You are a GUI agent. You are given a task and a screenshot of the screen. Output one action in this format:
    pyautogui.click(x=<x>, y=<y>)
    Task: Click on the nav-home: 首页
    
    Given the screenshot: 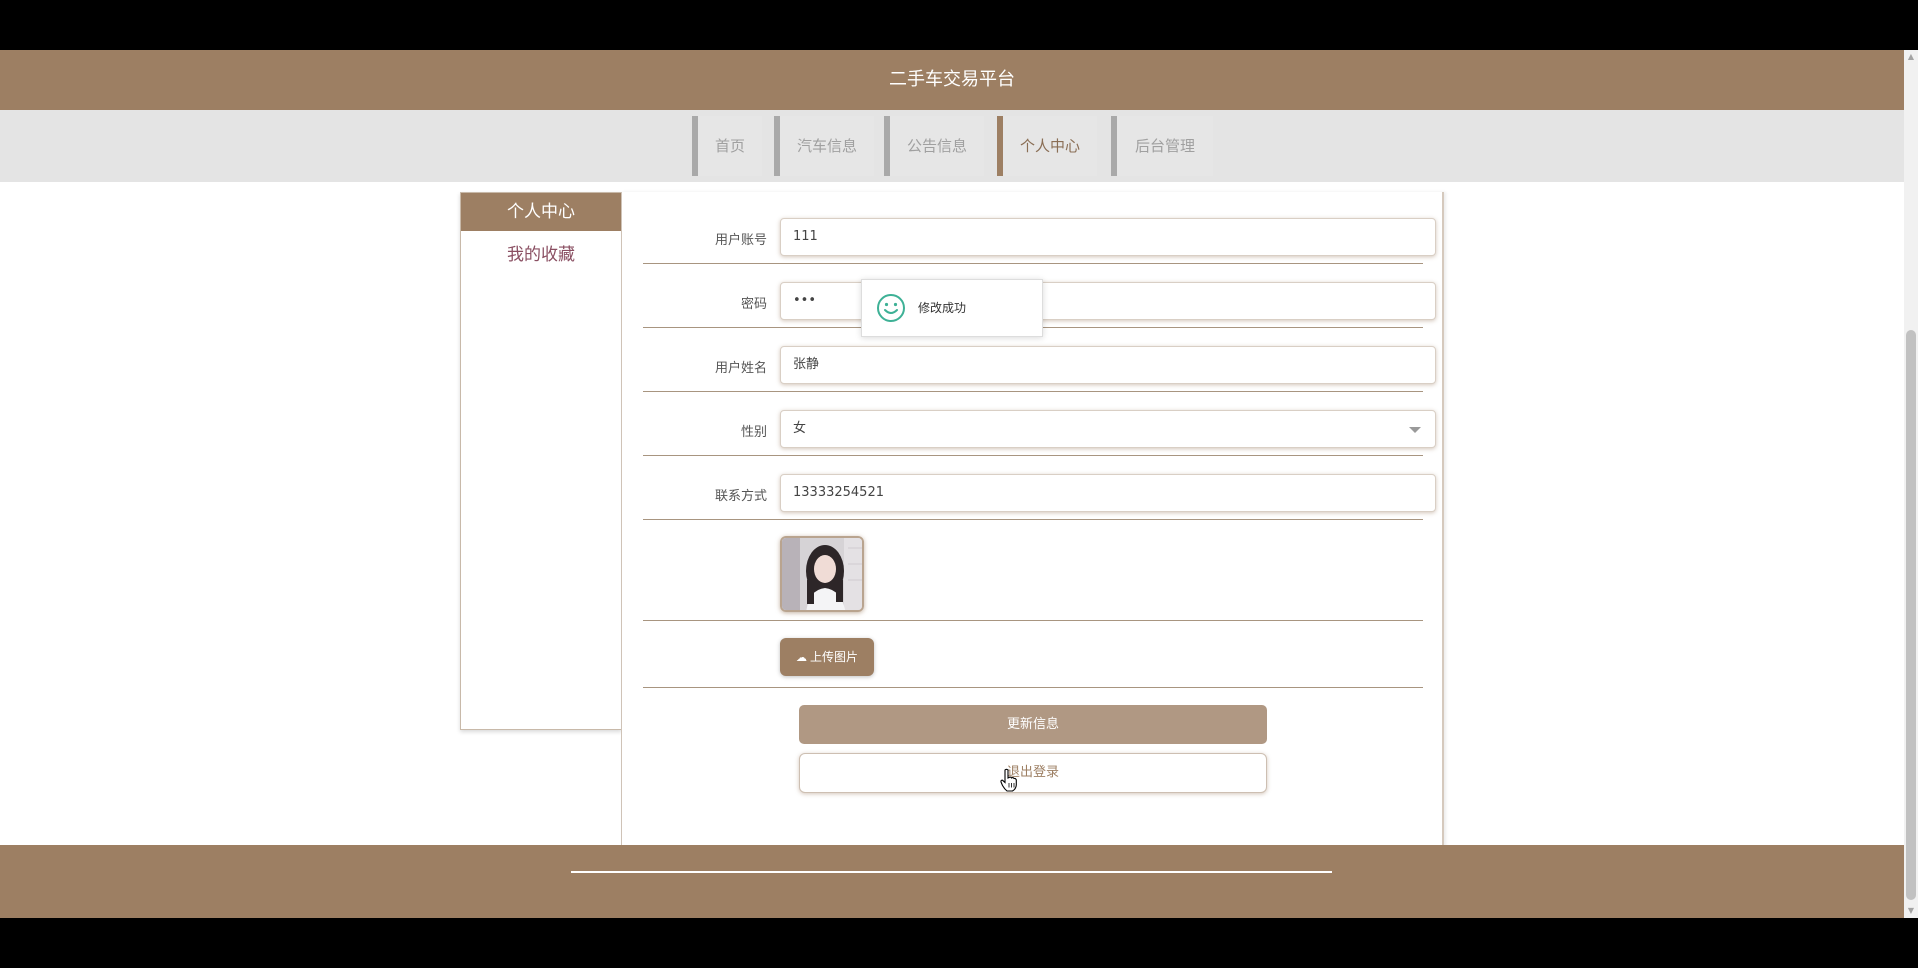 What is the action you would take?
    pyautogui.click(x=727, y=146)
    